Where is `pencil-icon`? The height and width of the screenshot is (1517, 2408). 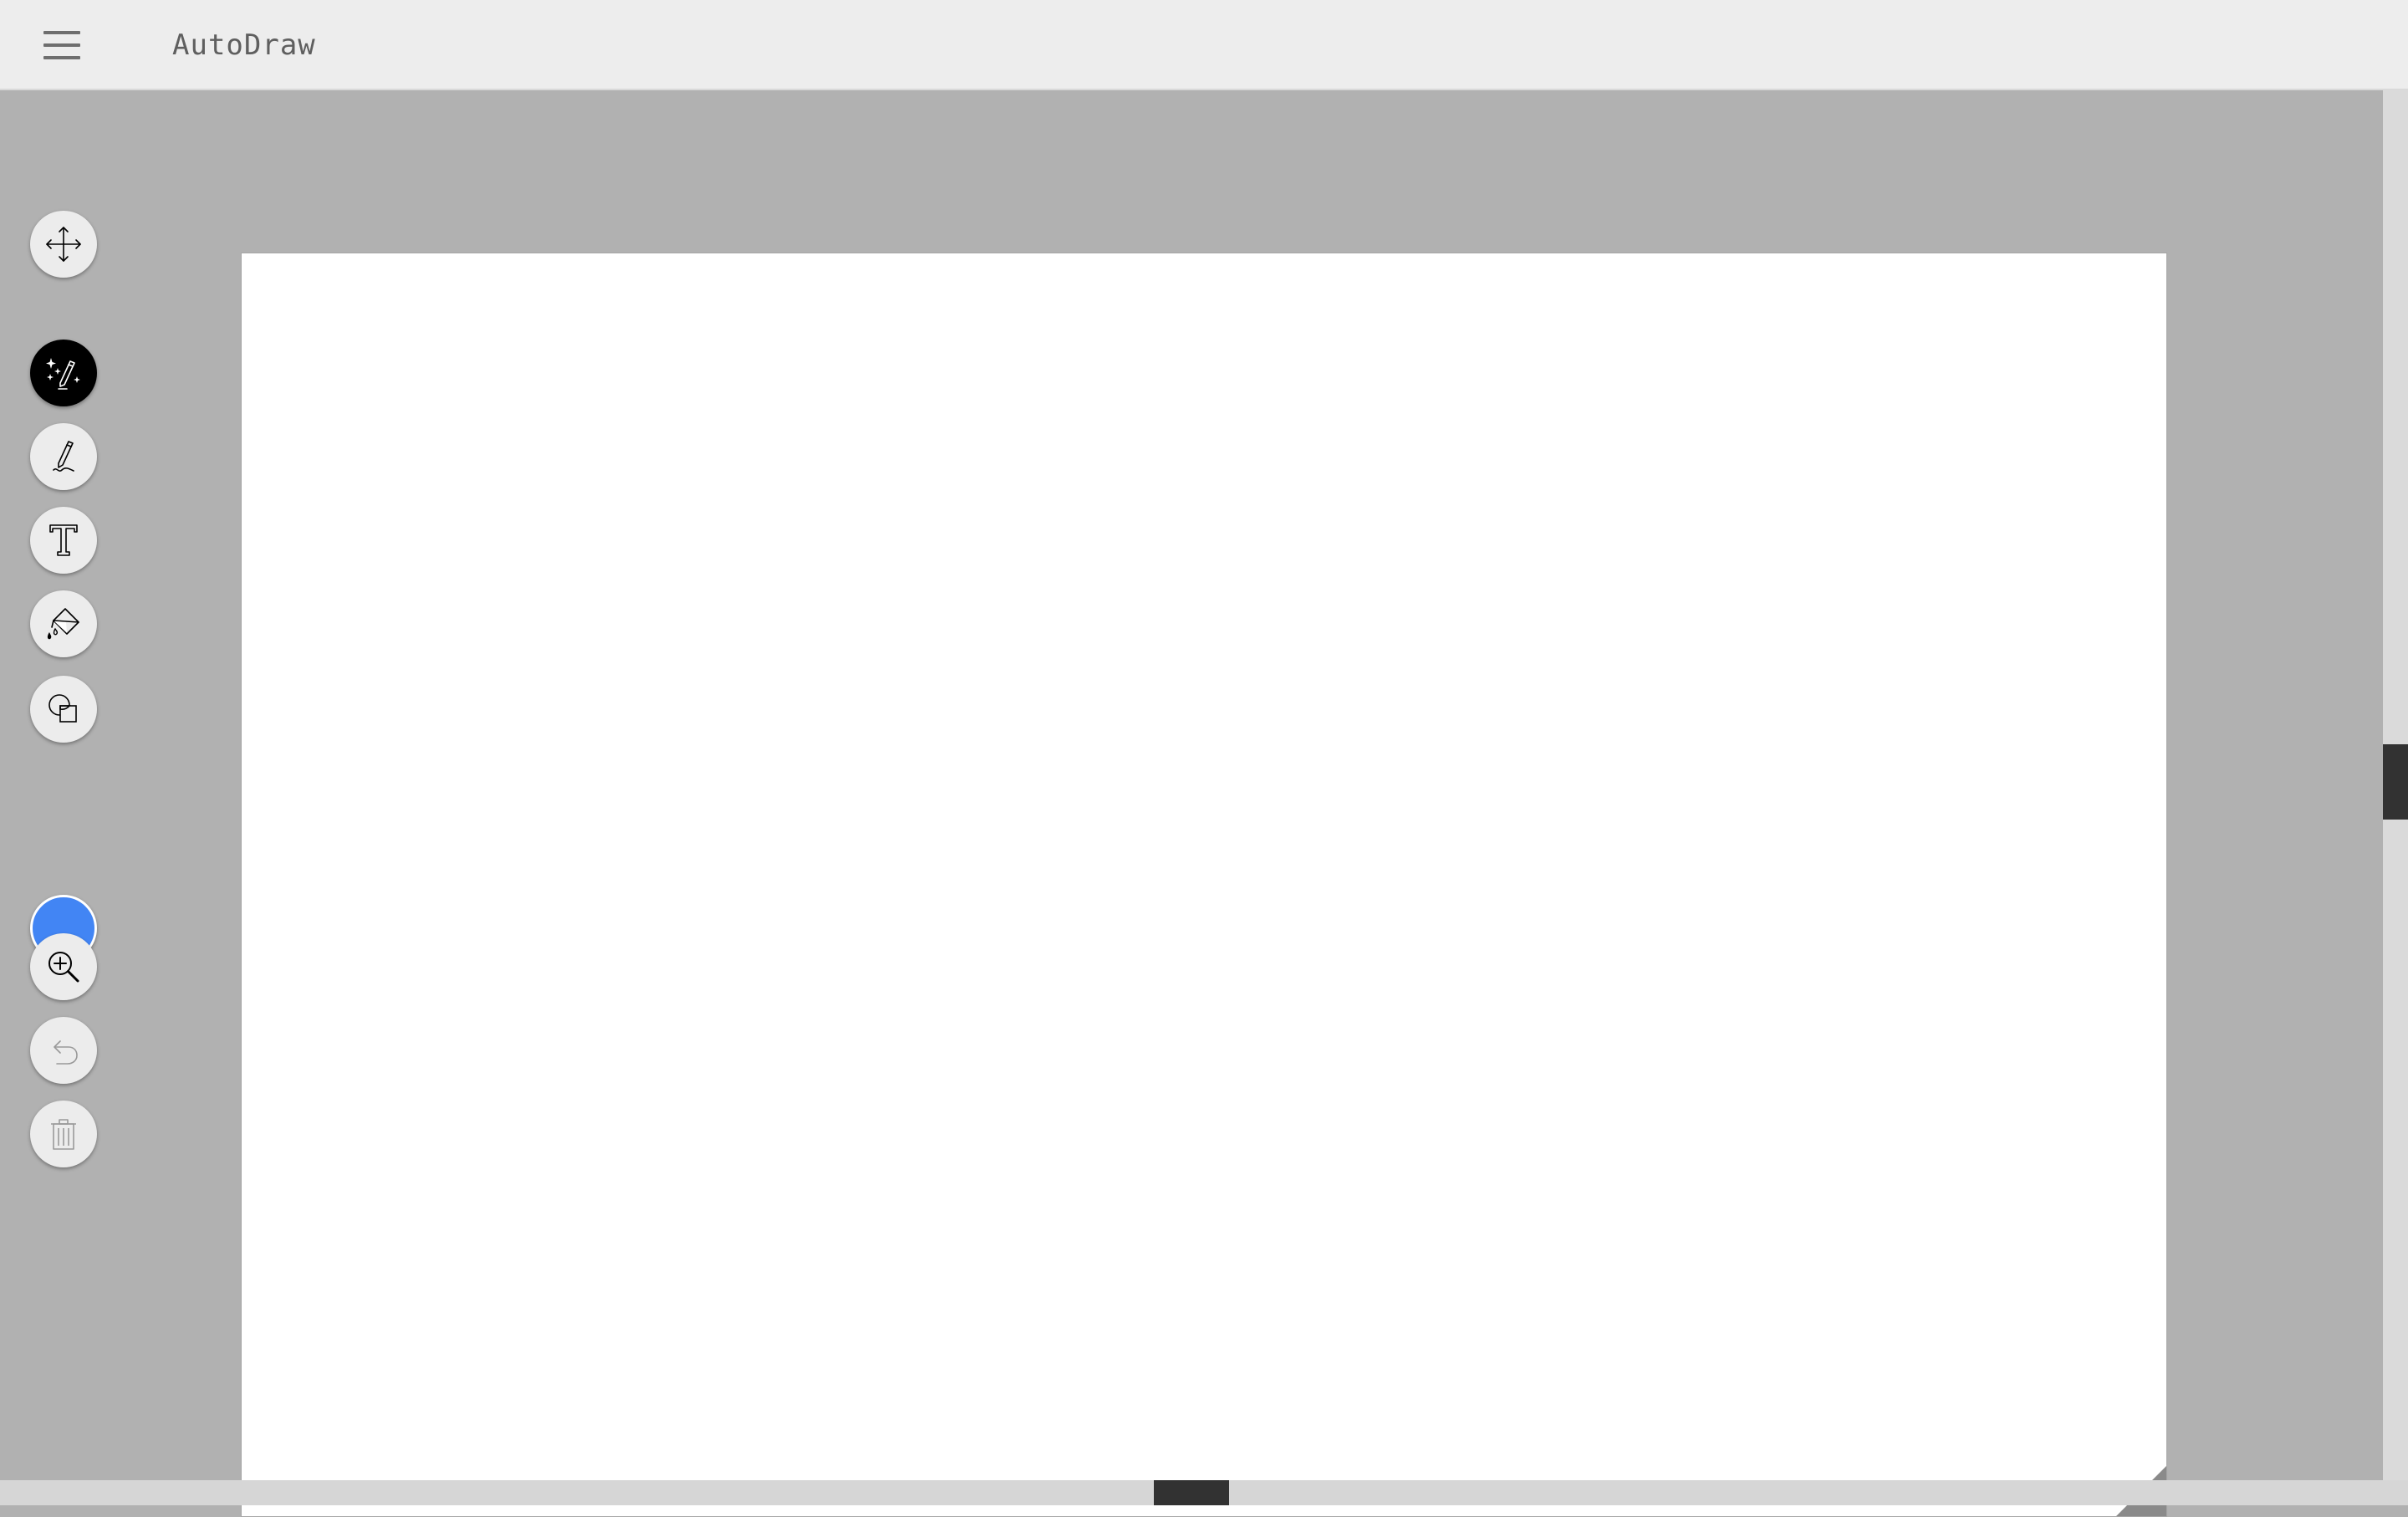
pencil-icon is located at coordinates (63, 456).